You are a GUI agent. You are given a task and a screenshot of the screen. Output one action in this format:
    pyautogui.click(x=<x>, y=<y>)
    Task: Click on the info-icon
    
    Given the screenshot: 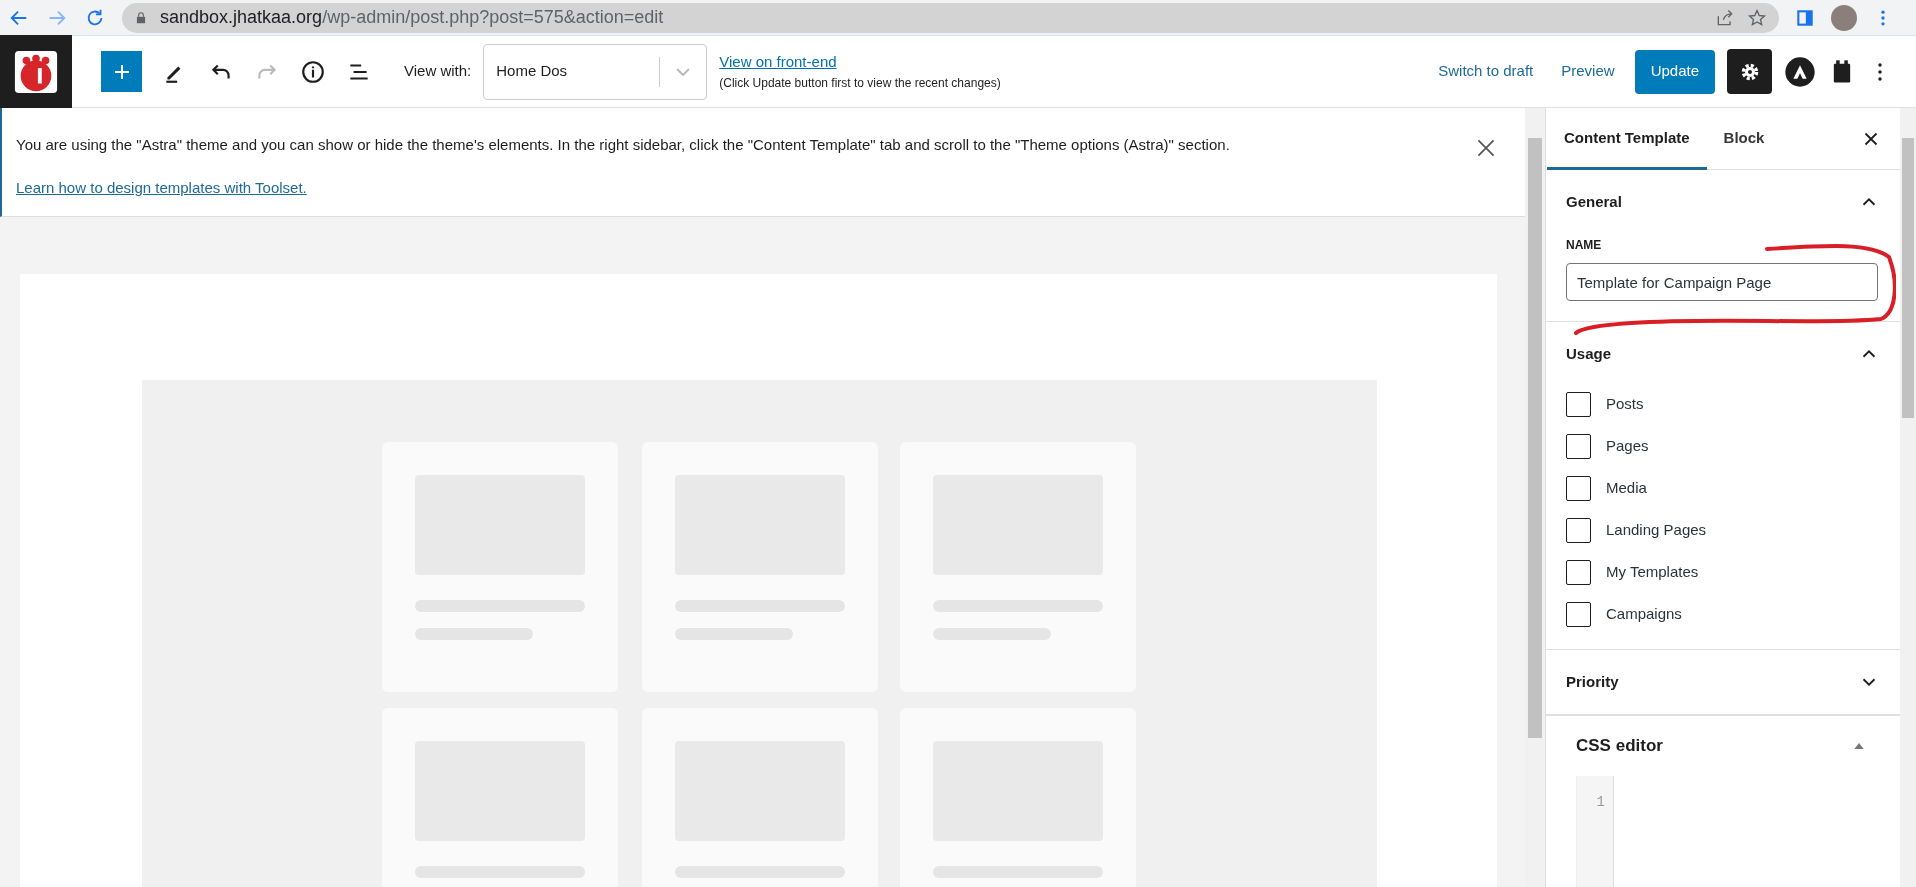 What is the action you would take?
    pyautogui.click(x=313, y=71)
    